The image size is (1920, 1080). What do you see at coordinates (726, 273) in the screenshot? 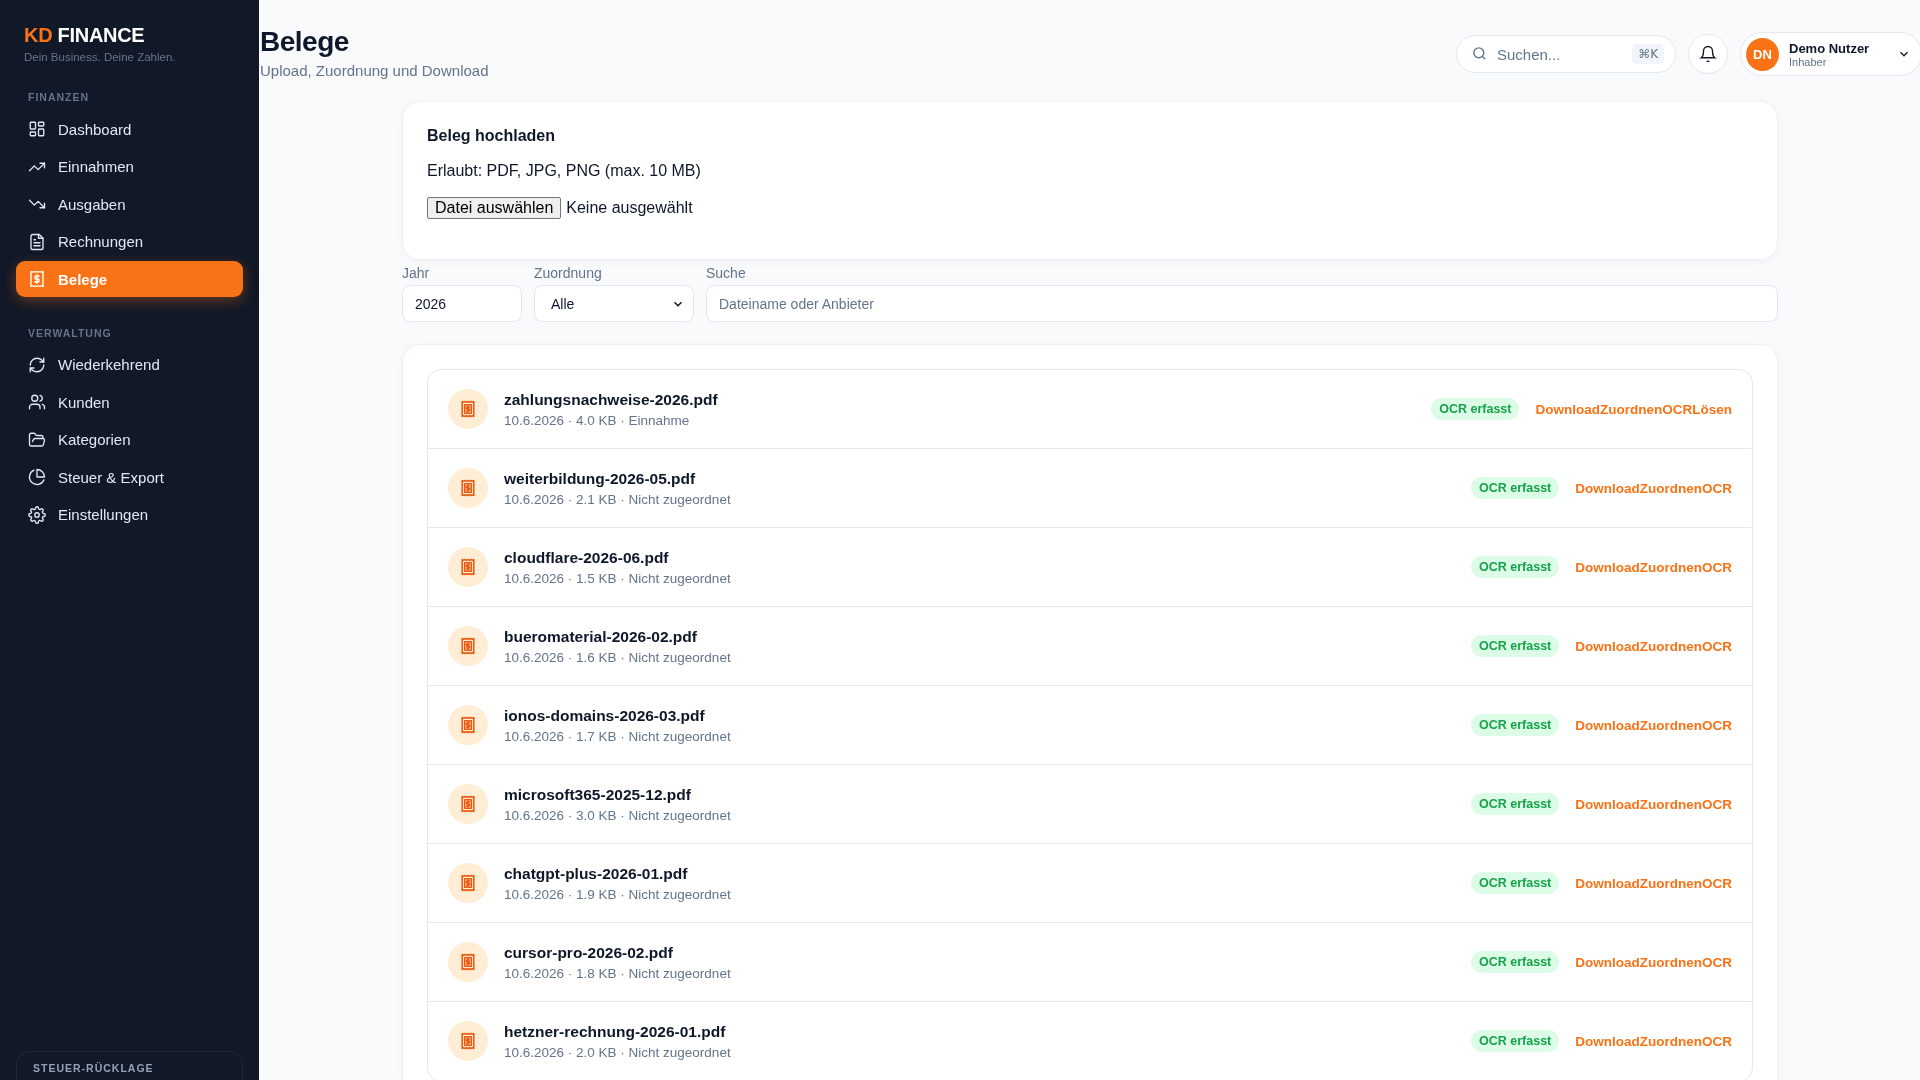
I see `field-label: Suche` at bounding box center [726, 273].